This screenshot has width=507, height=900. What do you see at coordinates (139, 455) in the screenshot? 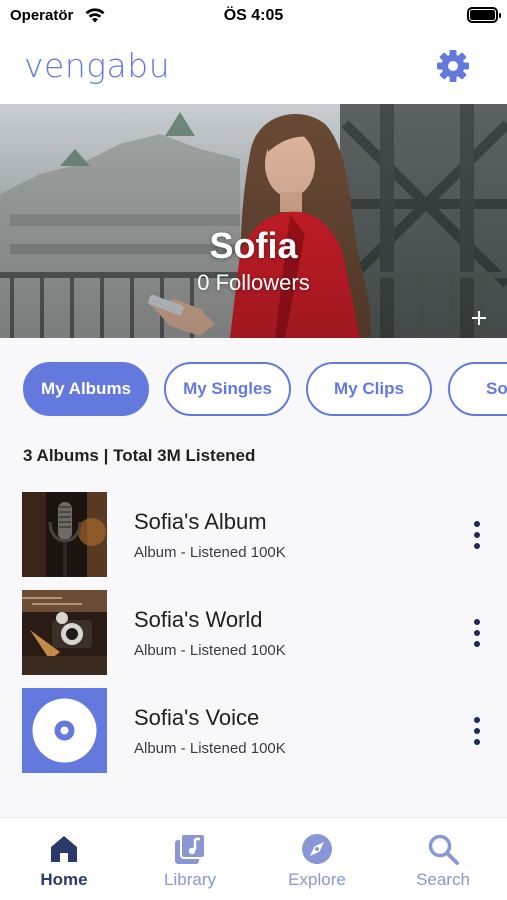
I see `albums-summary: 3 Albums | Total 3M Listened` at bounding box center [139, 455].